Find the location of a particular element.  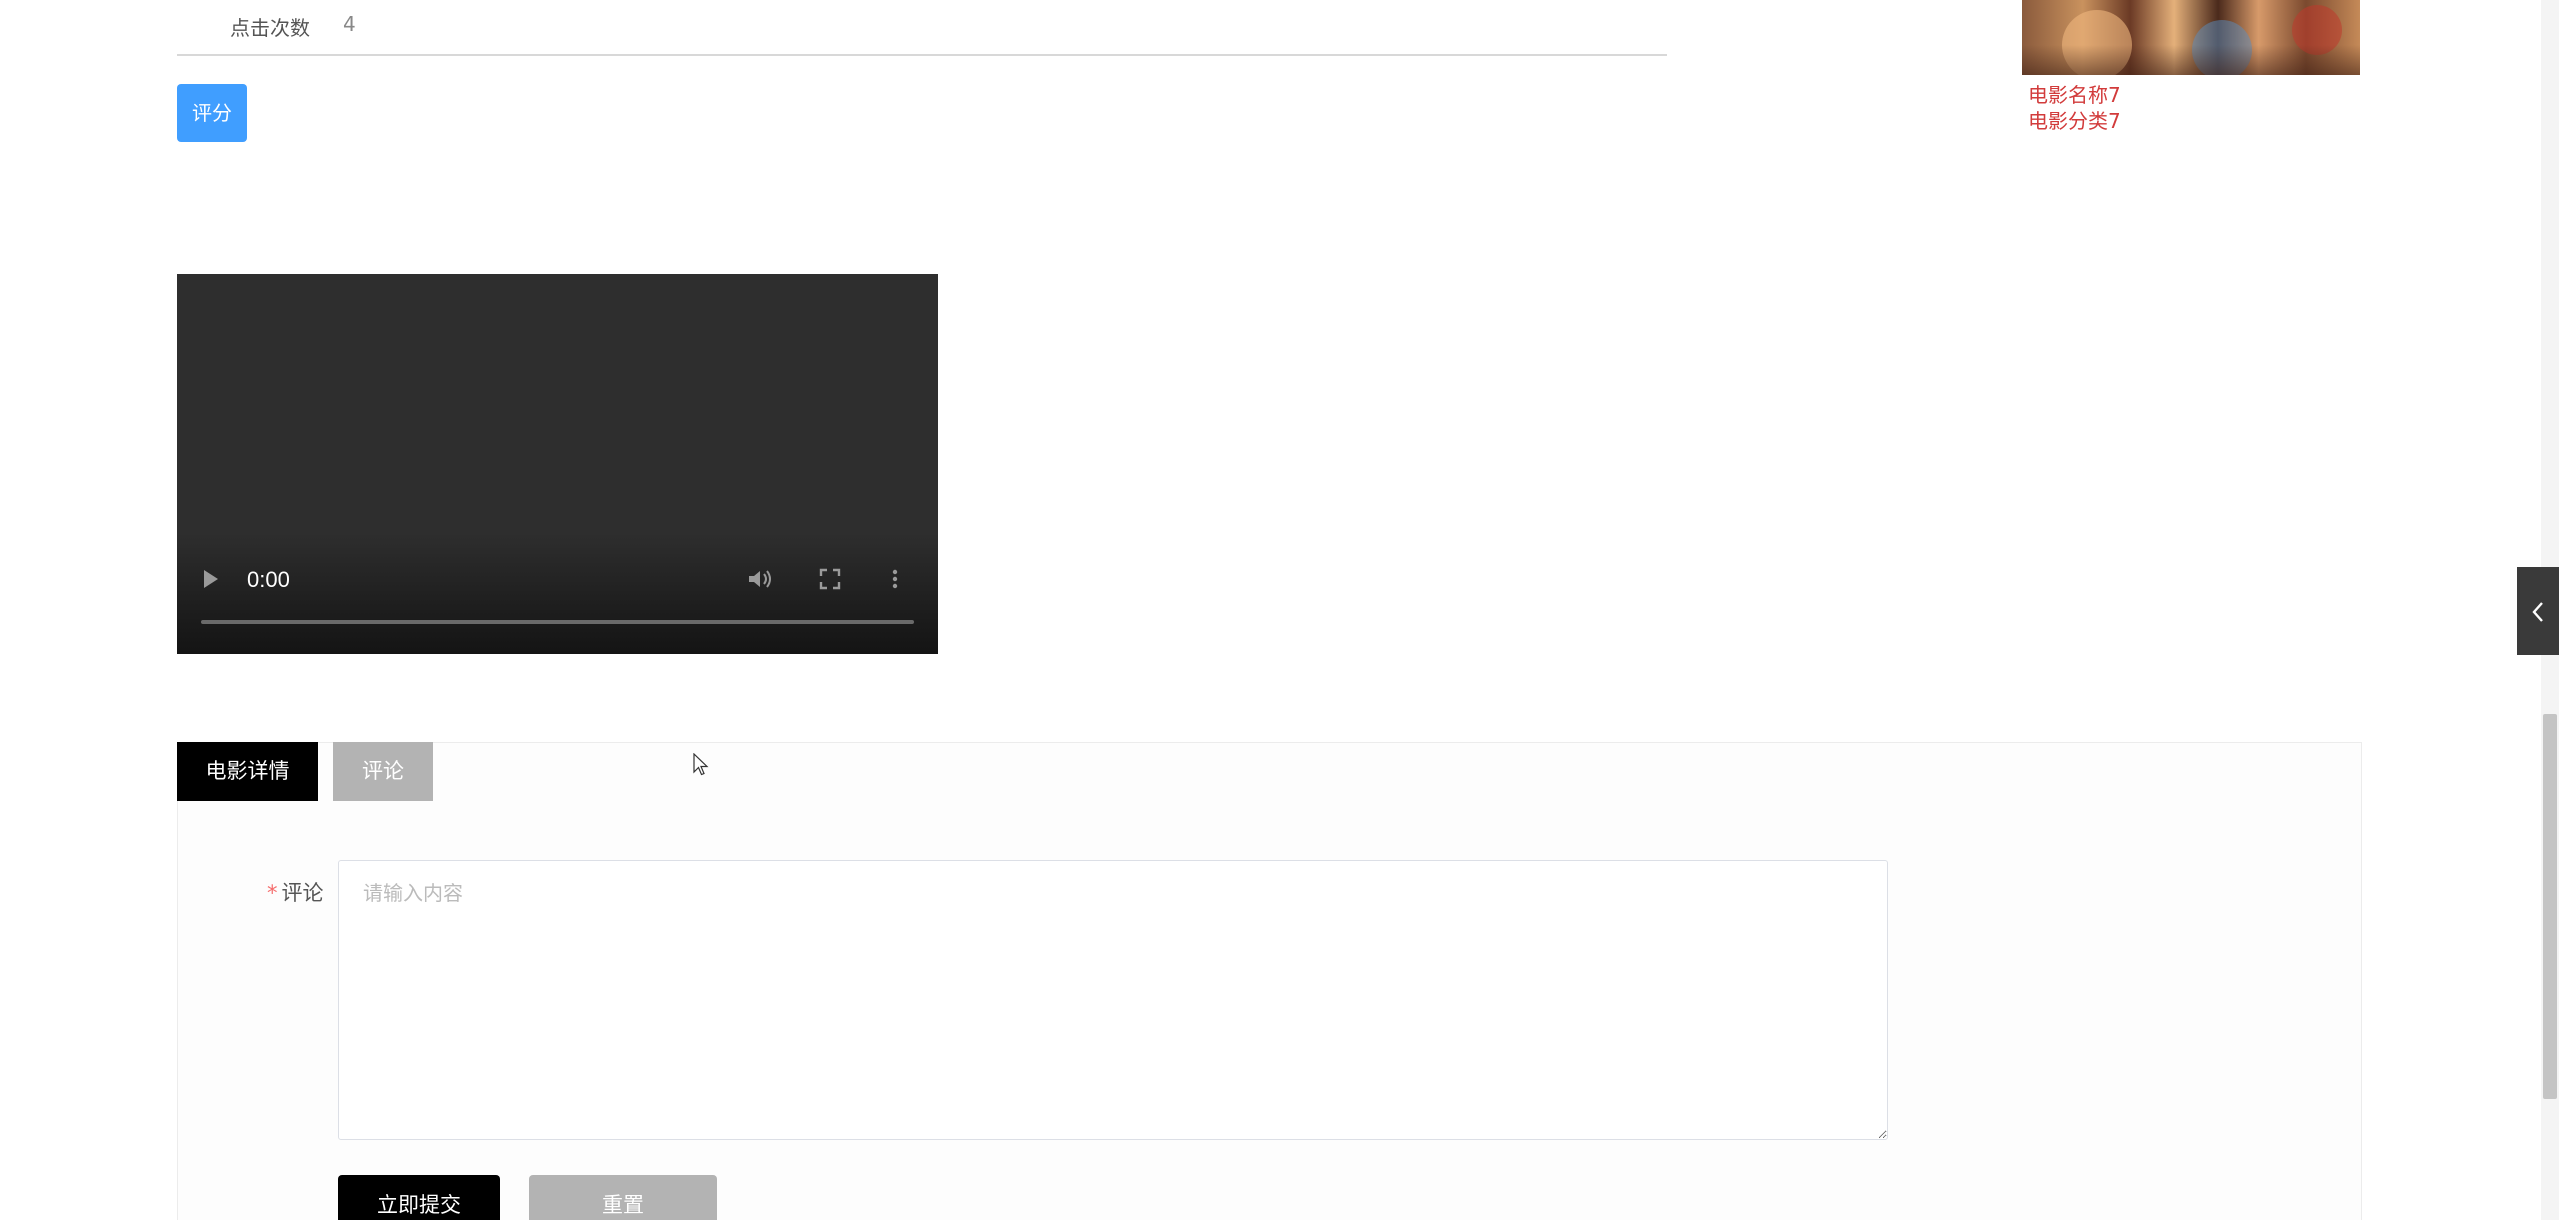

mouse-cursor-icon is located at coordinates (701, 764).